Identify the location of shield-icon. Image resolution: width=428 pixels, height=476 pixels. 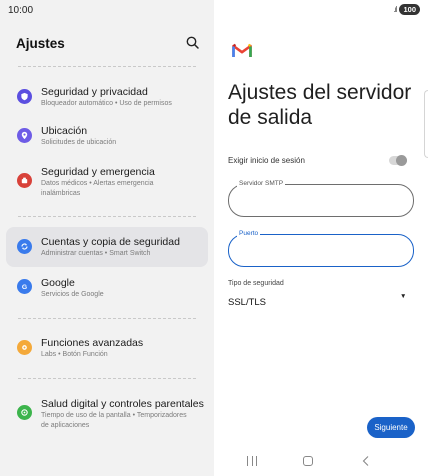
(24, 96).